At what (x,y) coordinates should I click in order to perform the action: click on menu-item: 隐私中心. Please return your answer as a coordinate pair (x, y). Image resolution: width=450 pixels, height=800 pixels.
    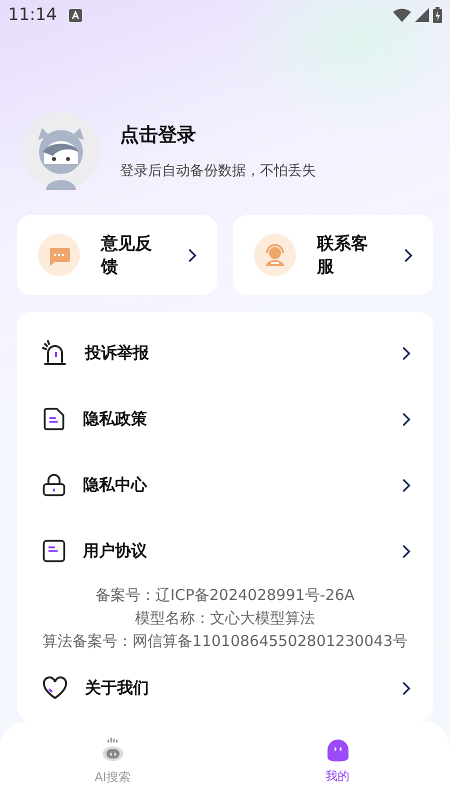
    Looking at the image, I should click on (225, 485).